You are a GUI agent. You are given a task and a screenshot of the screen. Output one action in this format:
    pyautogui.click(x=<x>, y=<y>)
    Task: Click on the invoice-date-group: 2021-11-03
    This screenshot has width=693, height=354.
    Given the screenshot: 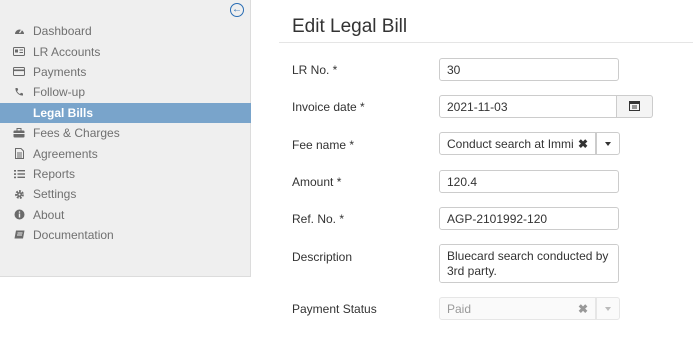 What is the action you would take?
    pyautogui.click(x=546, y=106)
    